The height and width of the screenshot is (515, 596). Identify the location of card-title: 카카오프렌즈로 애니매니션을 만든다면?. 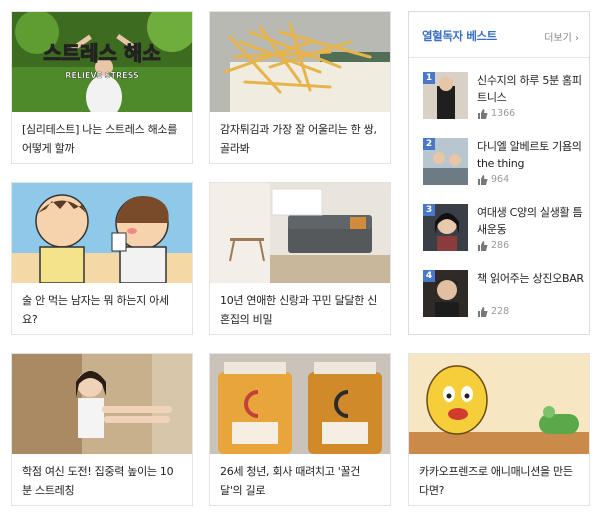
(499, 479).